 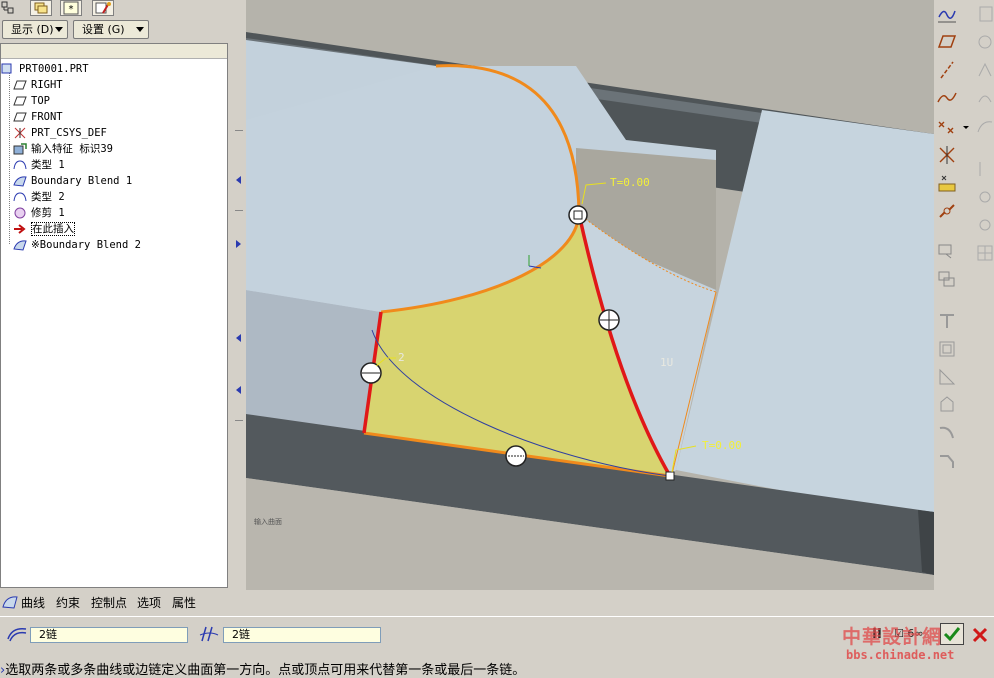 I want to click on tree-item-csys: PRT_CSYS_DEF, so click(x=60, y=133).